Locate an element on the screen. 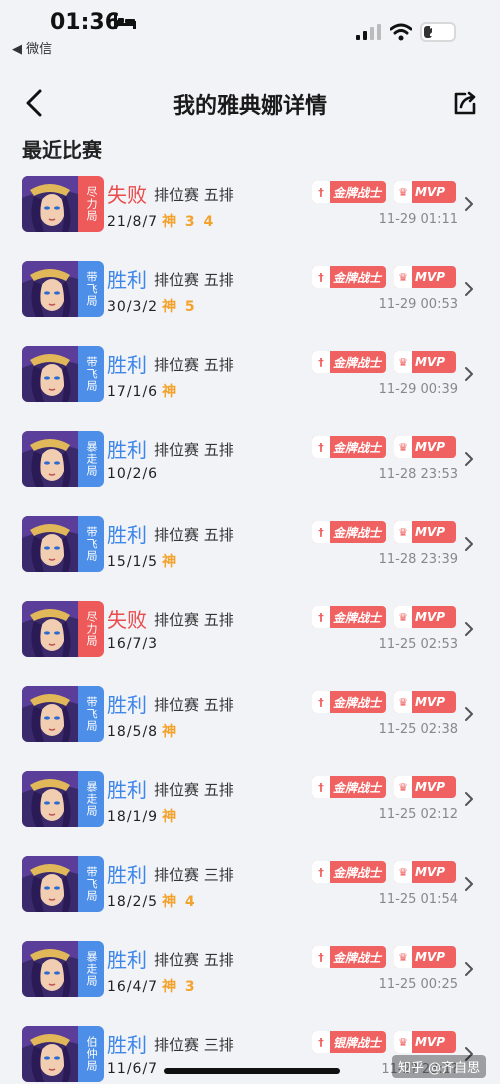  kda-value: 11/6/7 is located at coordinates (133, 1069).